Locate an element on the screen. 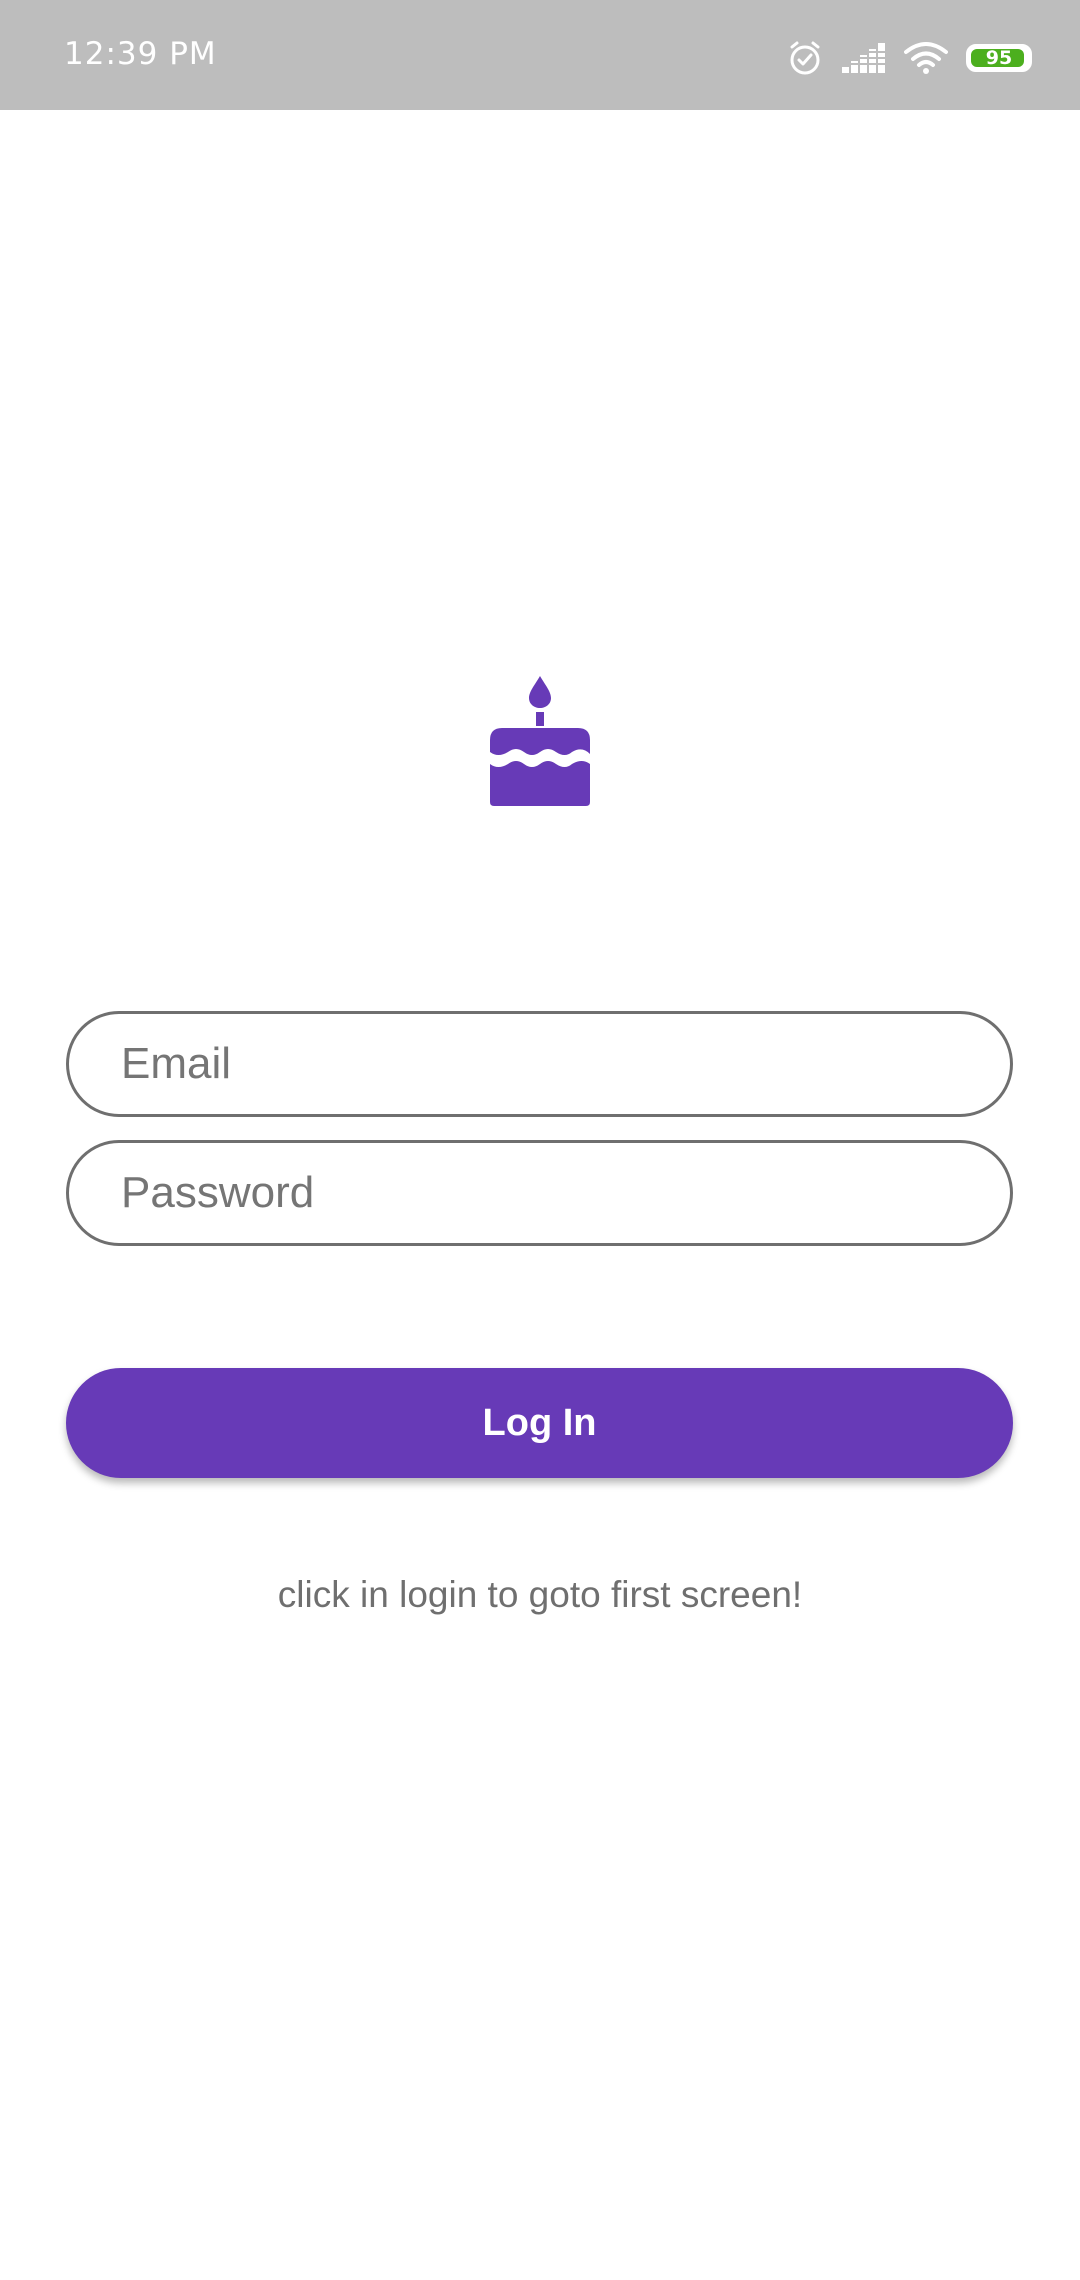 This screenshot has width=1080, height=2280. email-input is located at coordinates (545, 1064).